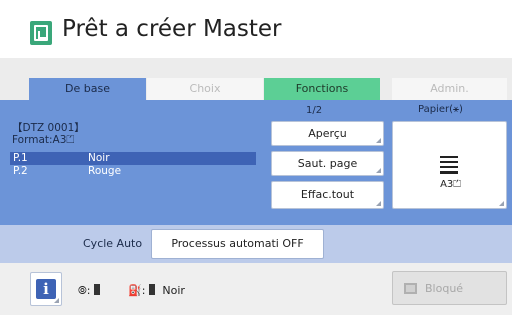 This screenshot has height=315, width=512. I want to click on page-list: P.1 Noir P.2 Rouge, so click(133, 165).